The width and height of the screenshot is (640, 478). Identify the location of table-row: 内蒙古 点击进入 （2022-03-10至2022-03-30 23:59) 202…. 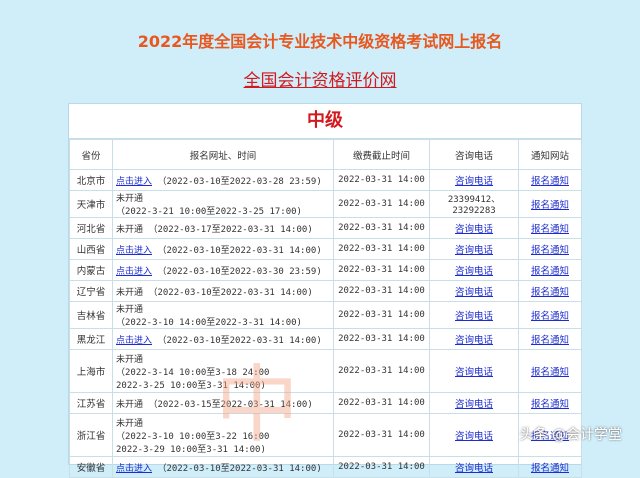
(325, 270).